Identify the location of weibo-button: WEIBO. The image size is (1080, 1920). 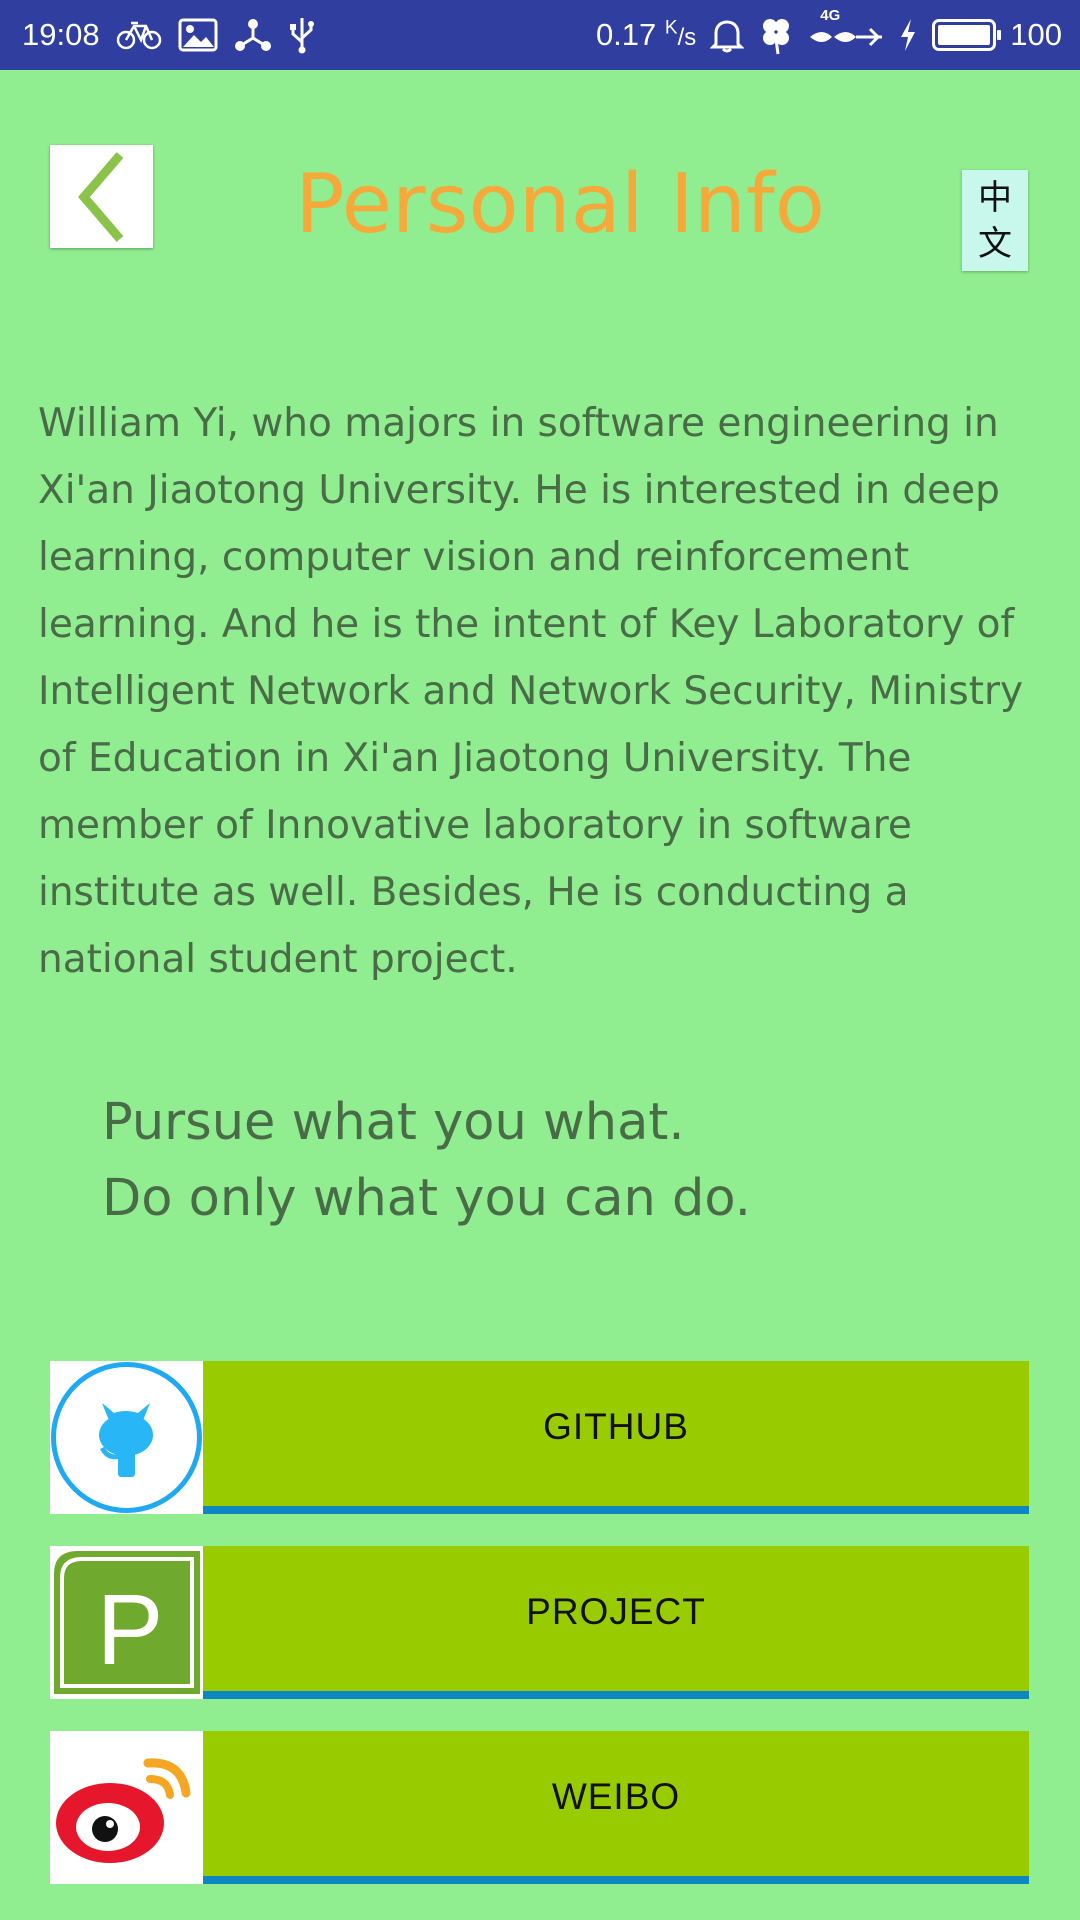
(616, 1807).